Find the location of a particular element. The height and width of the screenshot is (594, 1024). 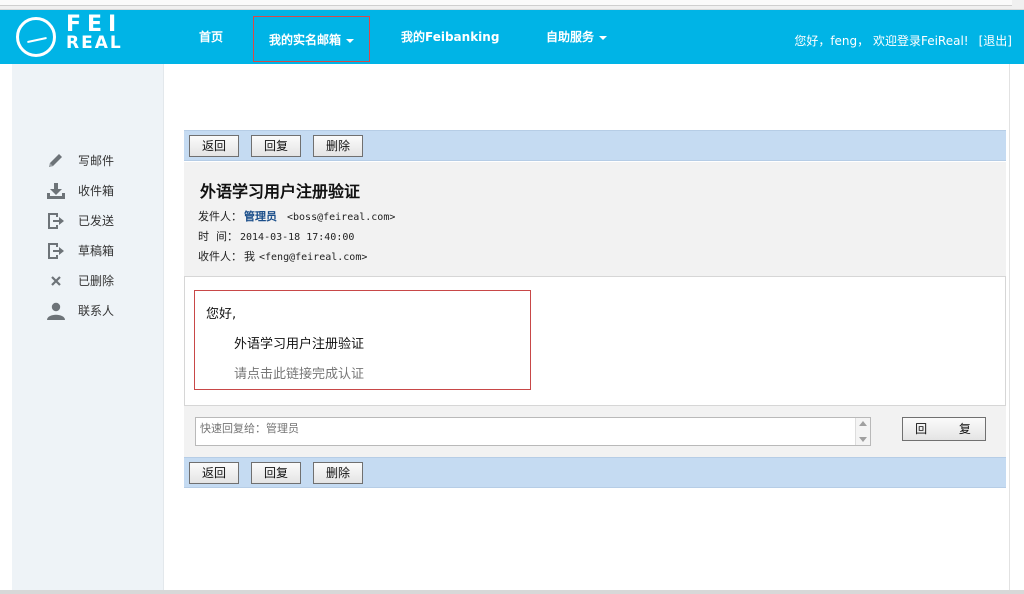

time-label: 时 间： is located at coordinates (218, 236).